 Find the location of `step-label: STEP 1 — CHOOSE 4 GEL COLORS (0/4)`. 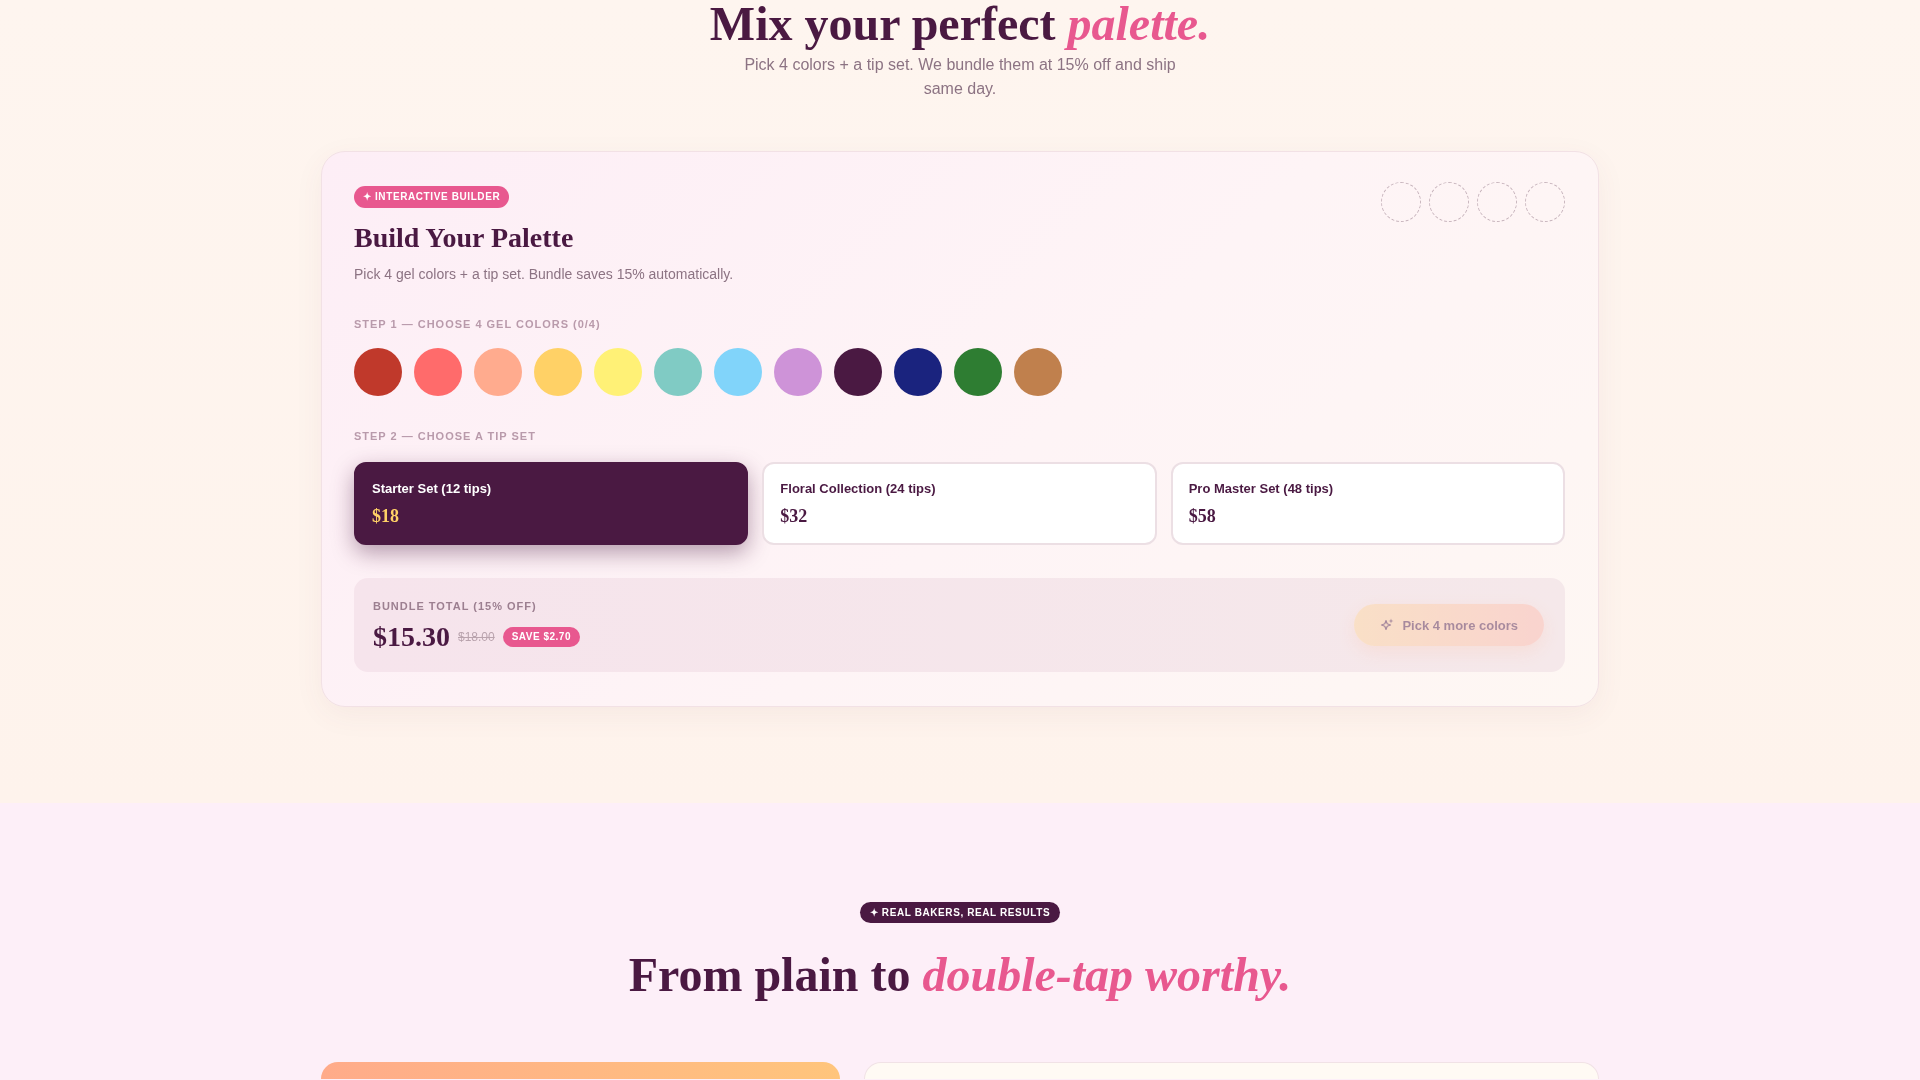

step-label: STEP 1 — CHOOSE 4 GEL COLORS (0/4) is located at coordinates (477, 324).